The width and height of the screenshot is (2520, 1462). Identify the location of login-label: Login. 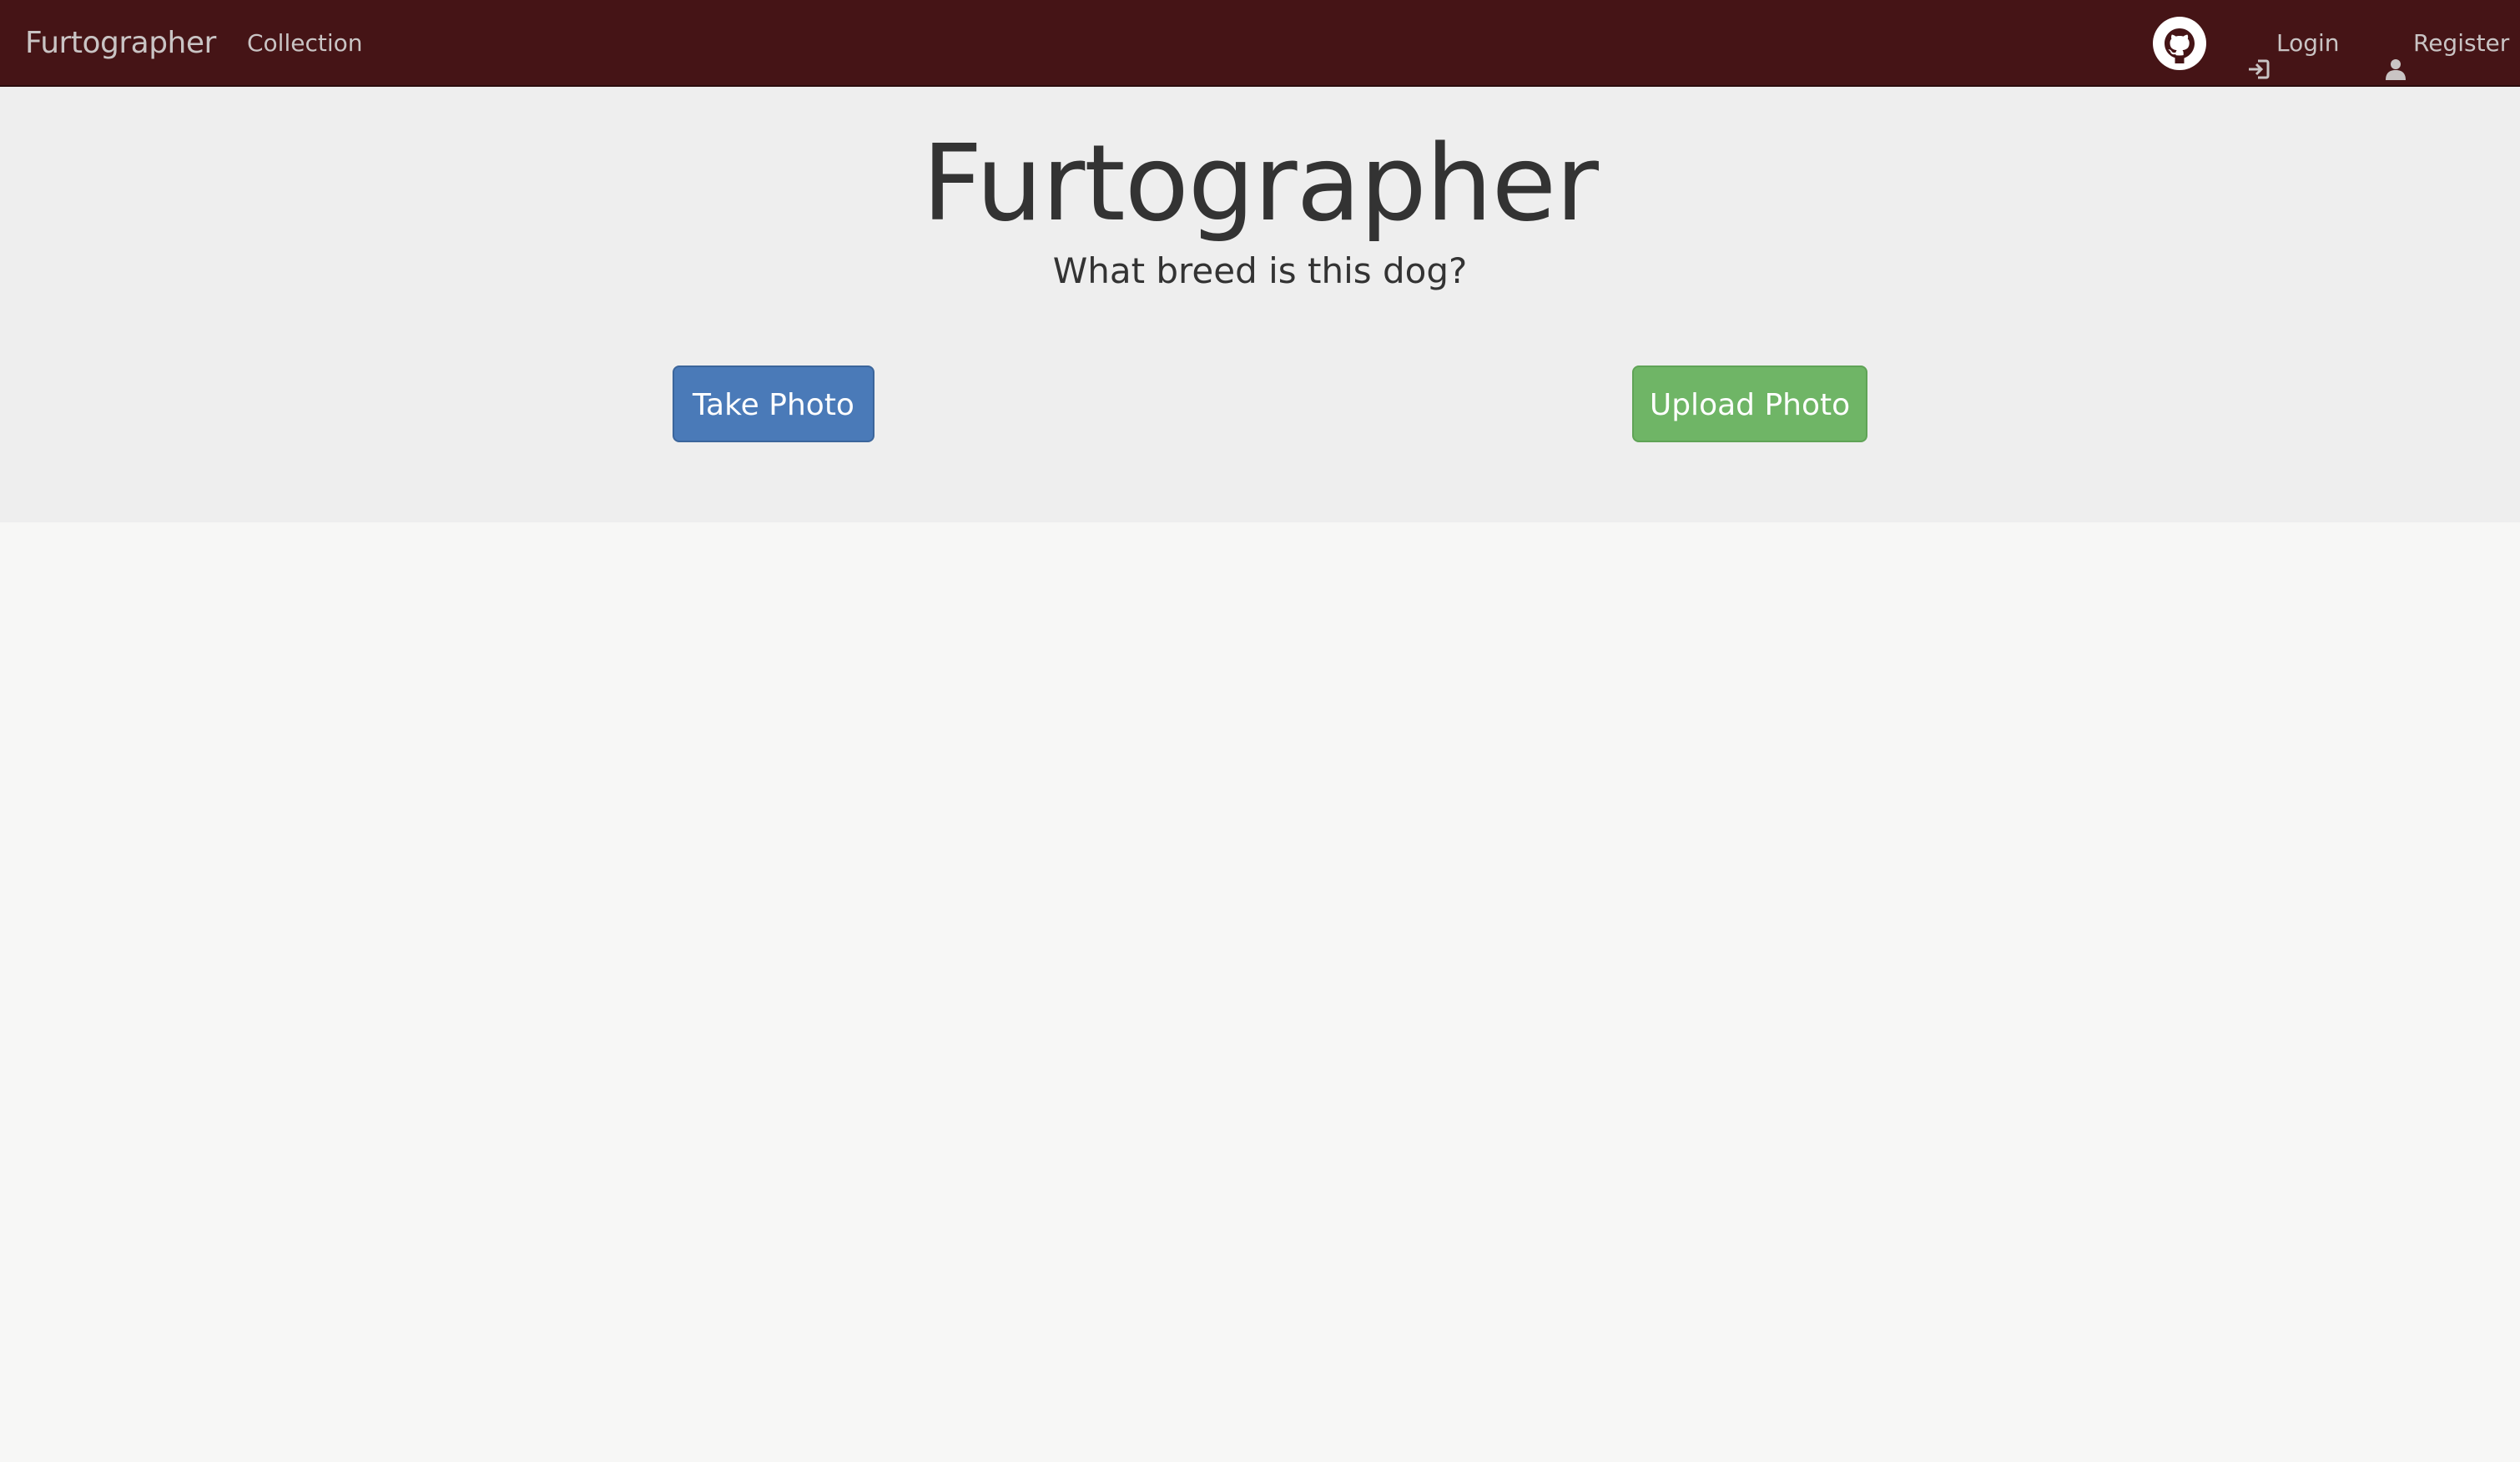
(2308, 43).